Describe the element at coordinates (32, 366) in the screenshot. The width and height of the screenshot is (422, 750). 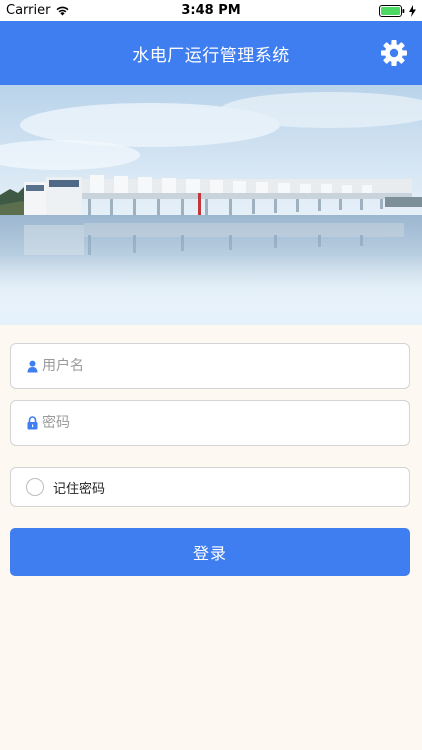
I see `user-icon` at that location.